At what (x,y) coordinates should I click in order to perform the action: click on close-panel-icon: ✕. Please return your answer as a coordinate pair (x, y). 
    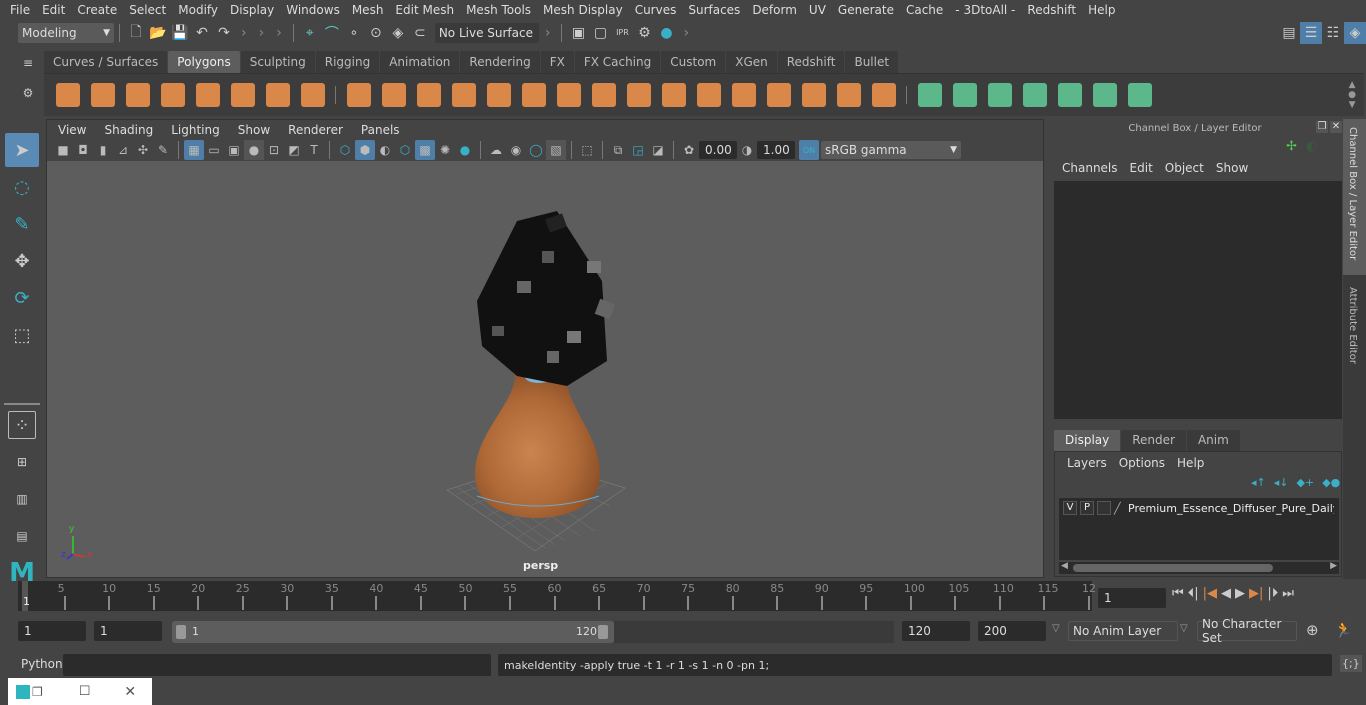
    Looking at the image, I should click on (1336, 127).